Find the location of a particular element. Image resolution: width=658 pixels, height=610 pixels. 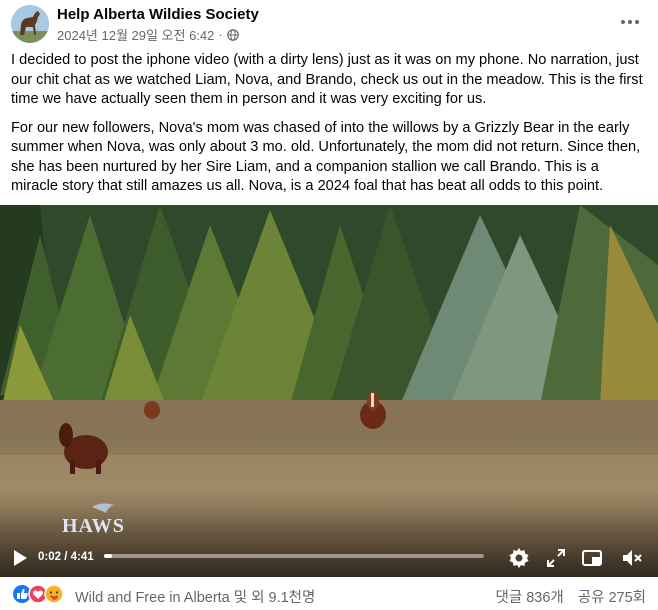

more-options-button is located at coordinates (630, 22).